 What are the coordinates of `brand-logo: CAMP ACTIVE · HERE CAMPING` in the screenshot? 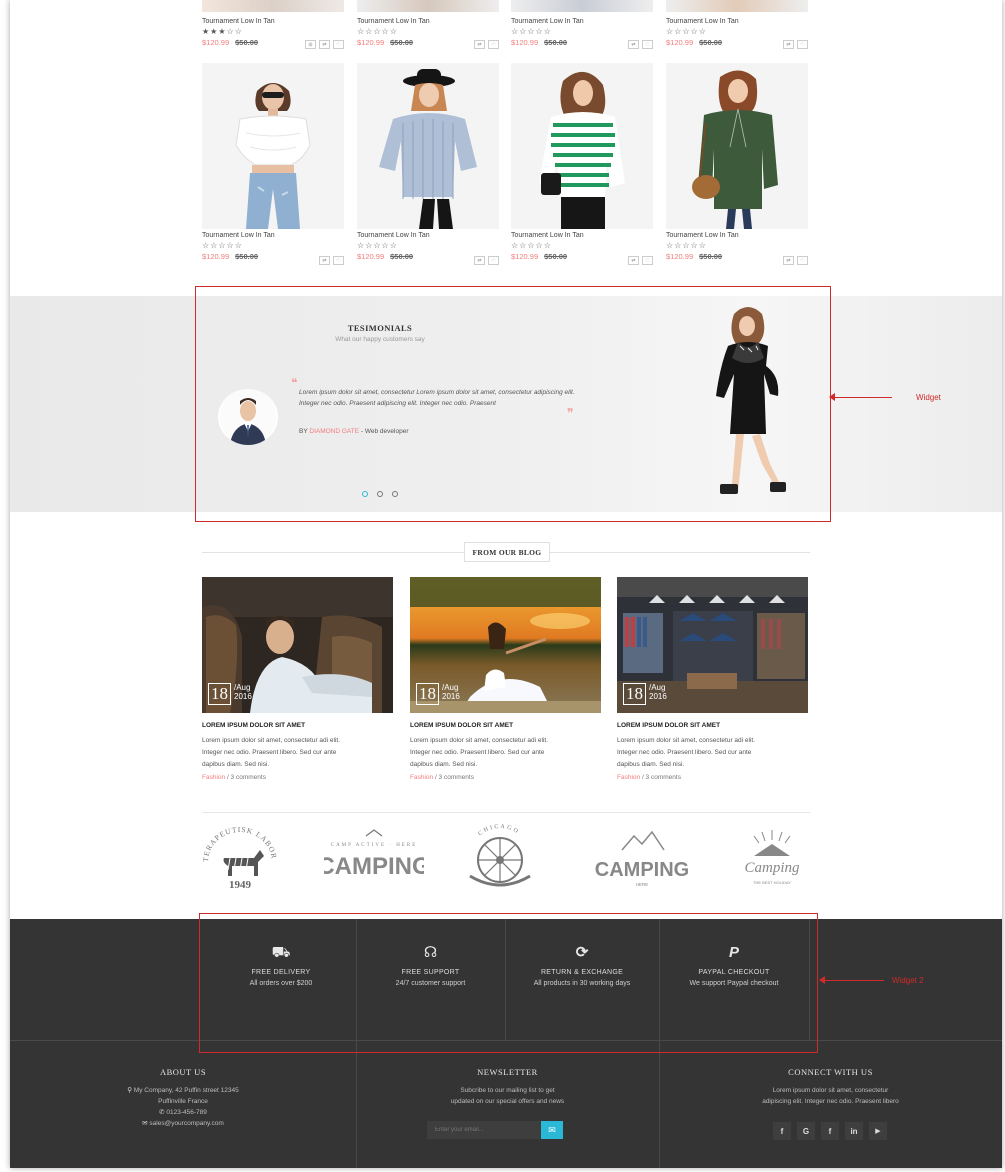 It's located at (374, 858).